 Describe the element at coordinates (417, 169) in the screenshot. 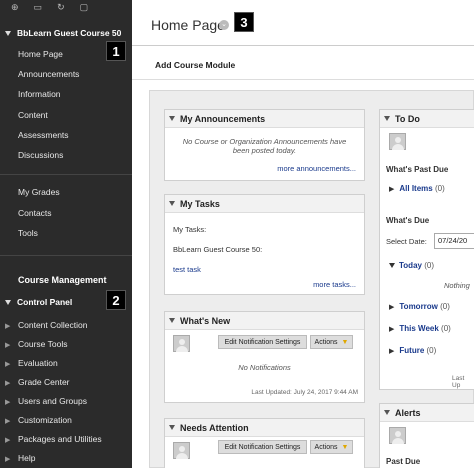

I see `past-due-heading: What's Past Due` at that location.